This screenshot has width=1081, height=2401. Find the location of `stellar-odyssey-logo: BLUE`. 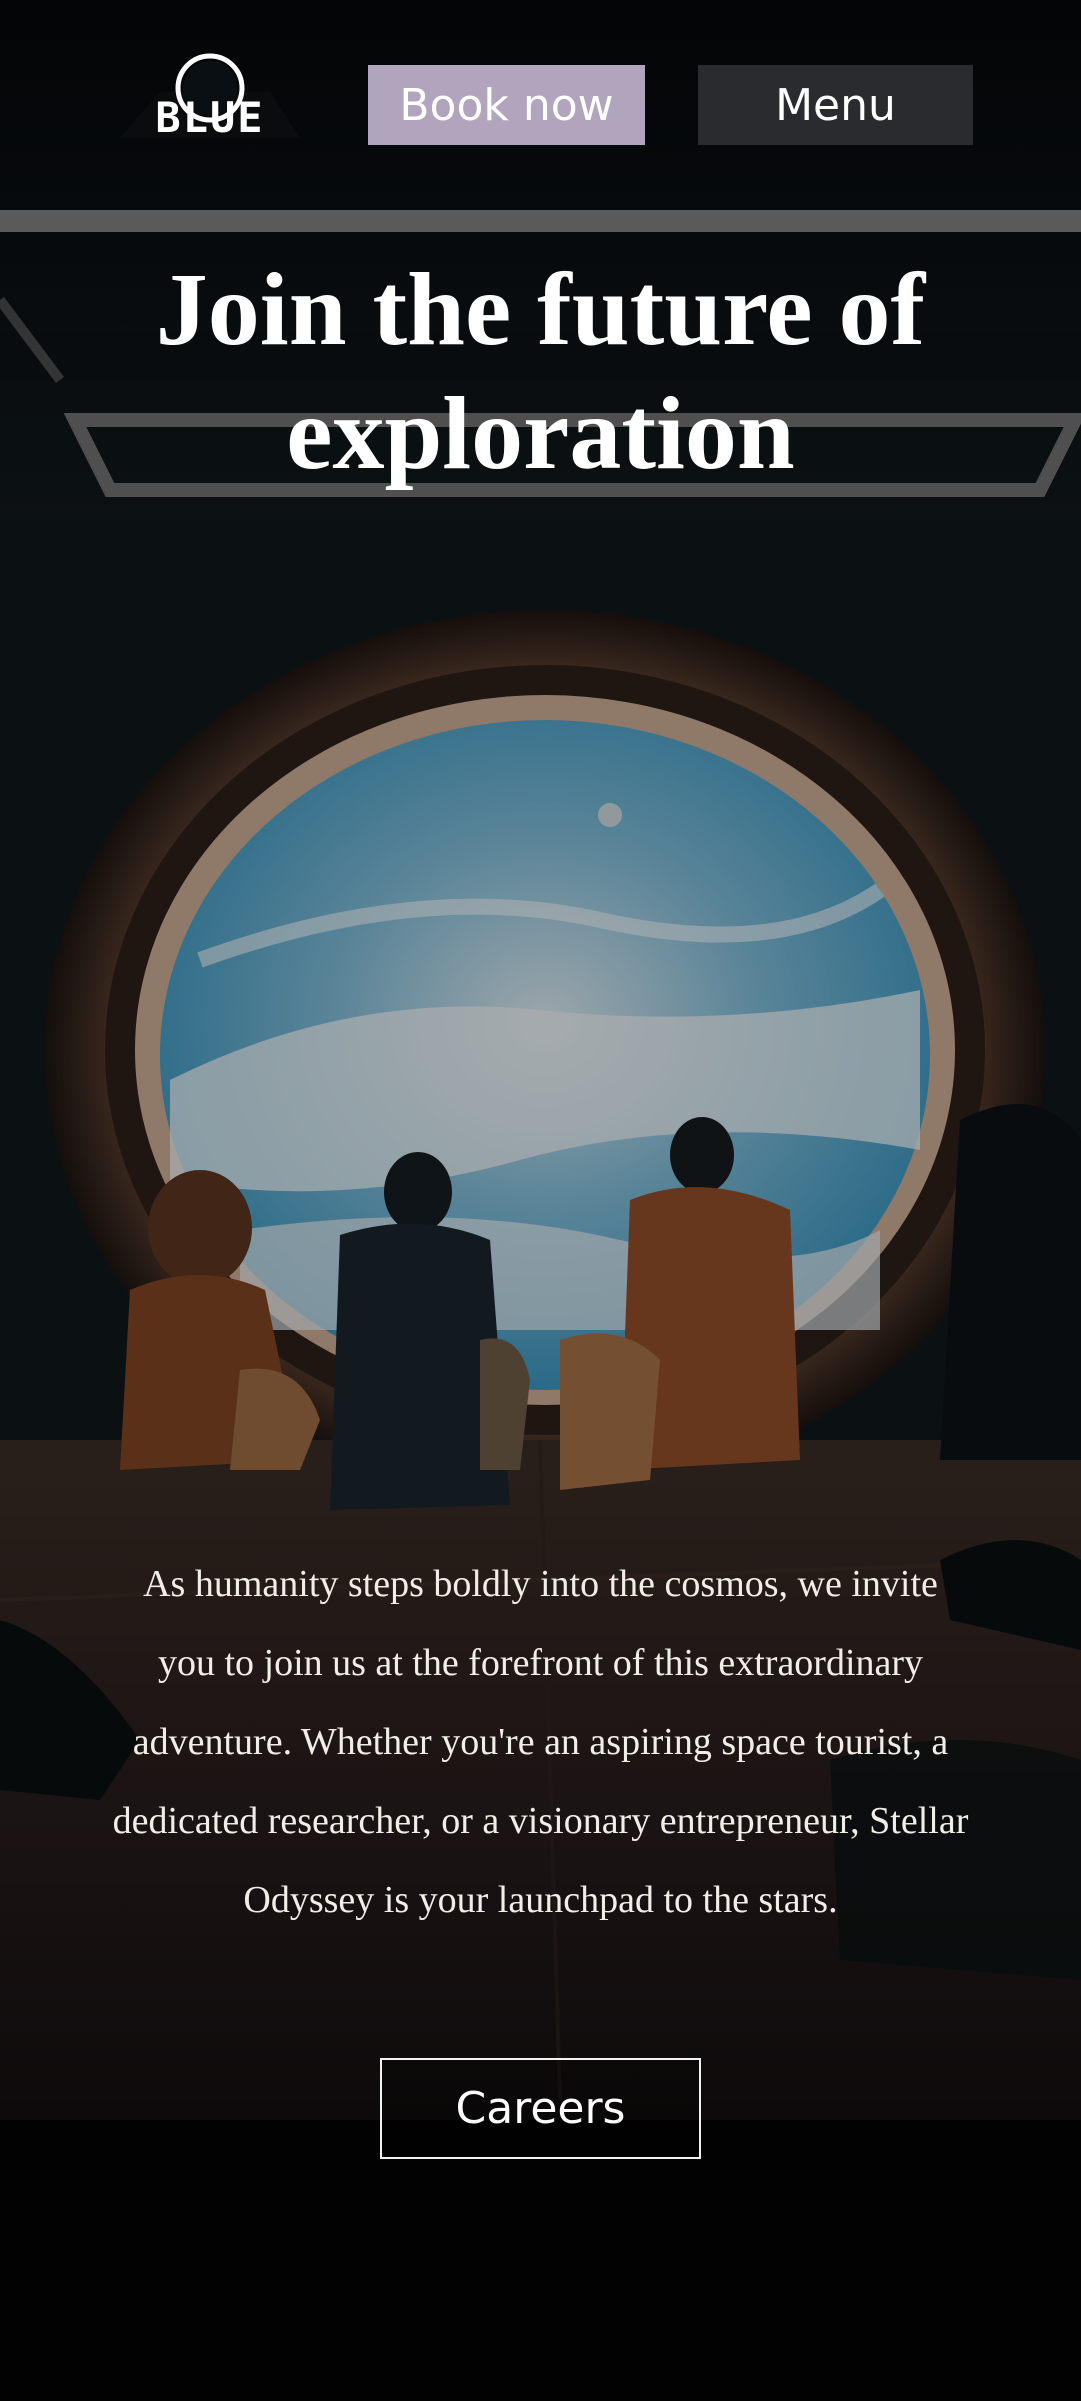

stellar-odyssey-logo: BLUE is located at coordinates (210, 98).